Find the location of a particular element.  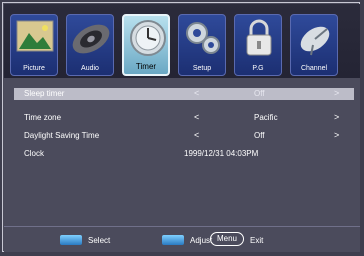

adjust-hint: Adjust is located at coordinates (201, 240).